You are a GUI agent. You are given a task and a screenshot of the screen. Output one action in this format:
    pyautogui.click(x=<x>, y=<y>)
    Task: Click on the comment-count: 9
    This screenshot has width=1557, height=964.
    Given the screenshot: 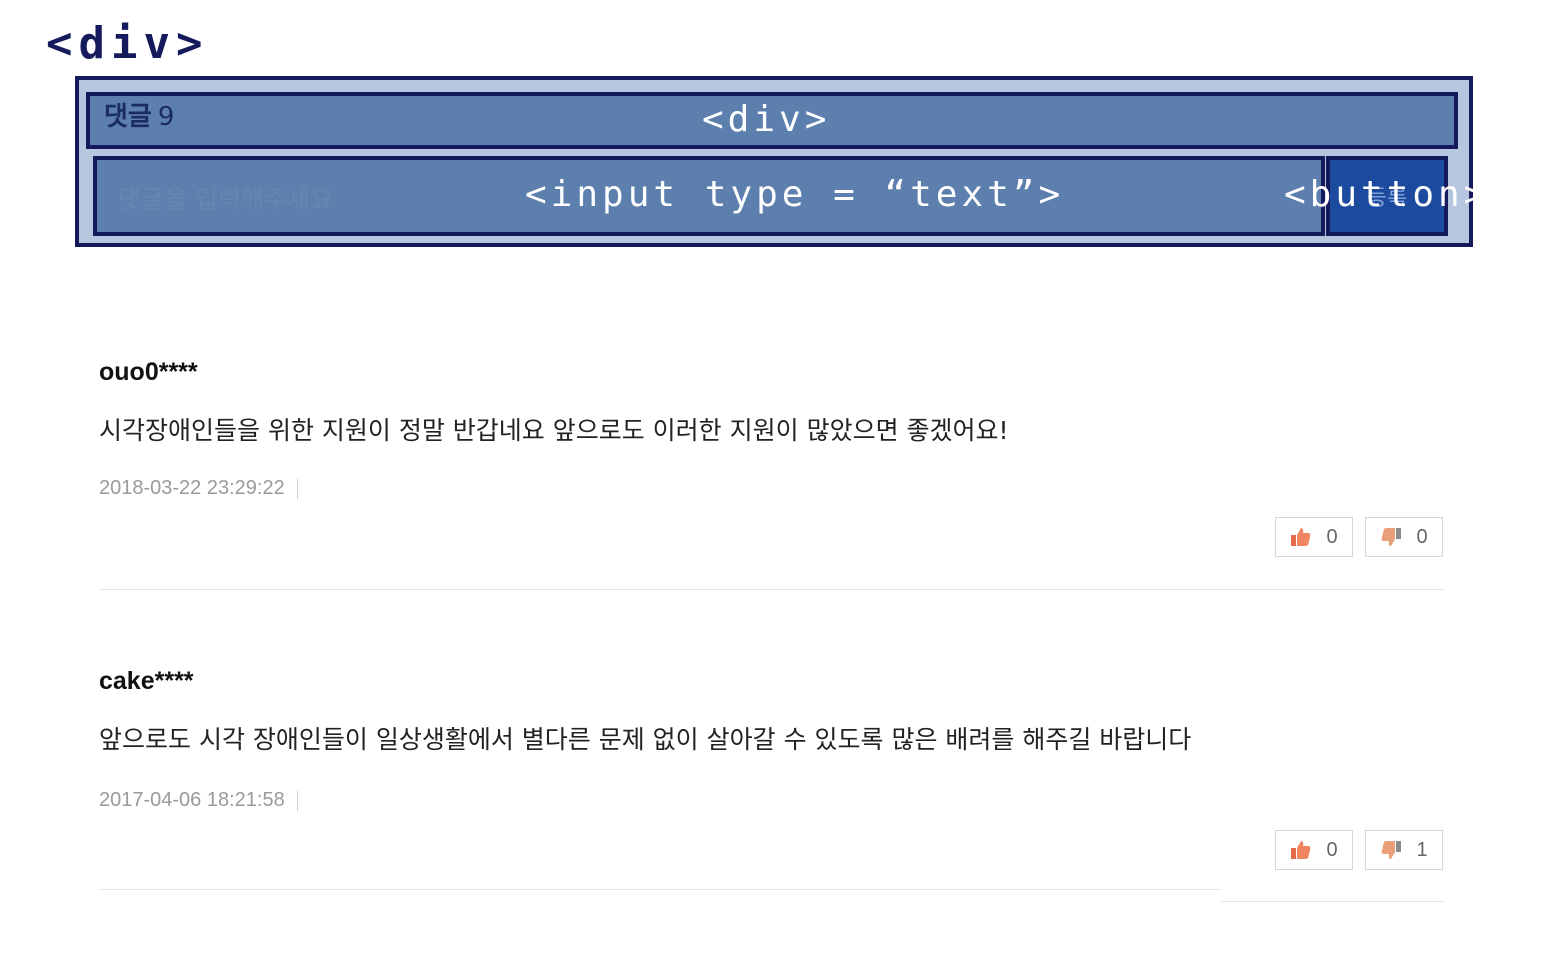 What is the action you would take?
    pyautogui.click(x=166, y=117)
    